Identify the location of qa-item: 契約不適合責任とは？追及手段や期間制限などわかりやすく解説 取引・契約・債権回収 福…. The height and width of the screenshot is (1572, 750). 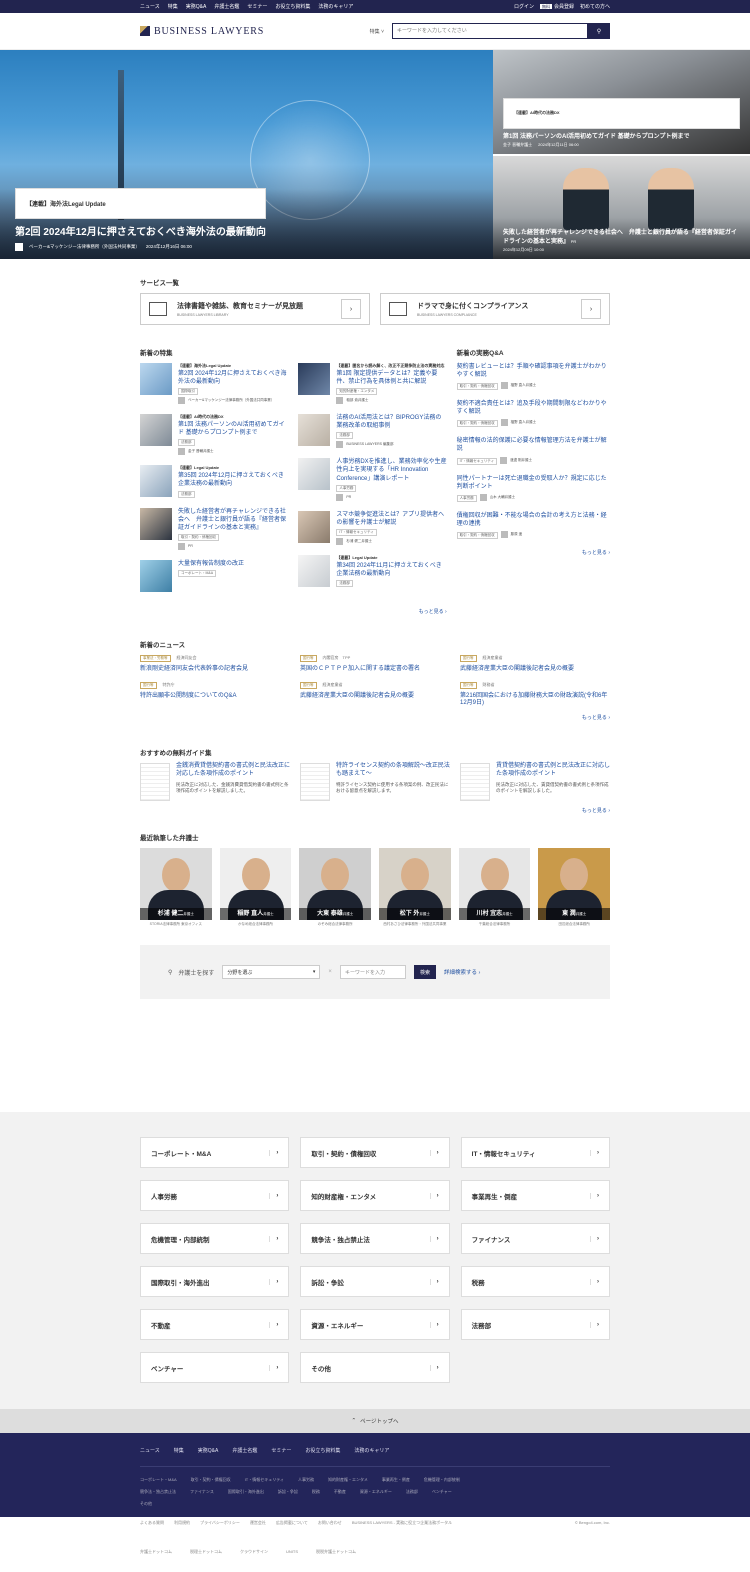
(533, 414).